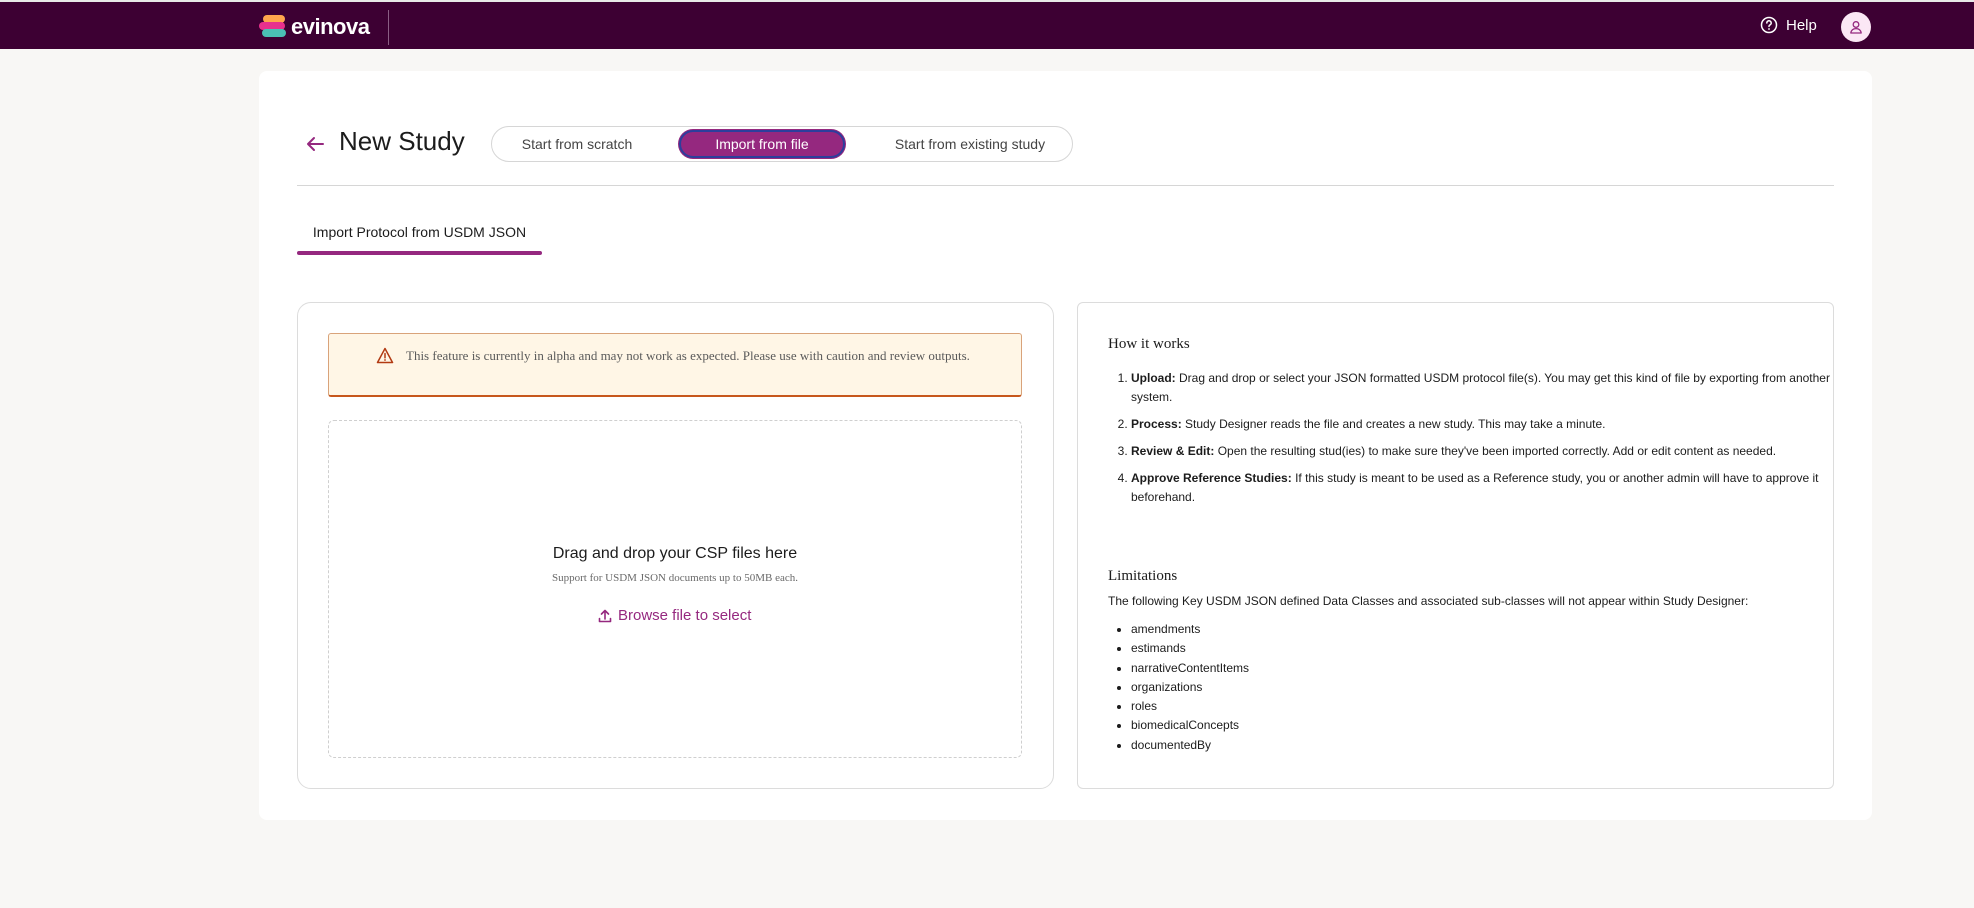  Describe the element at coordinates (385, 355) in the screenshot. I see `warning-icon` at that location.